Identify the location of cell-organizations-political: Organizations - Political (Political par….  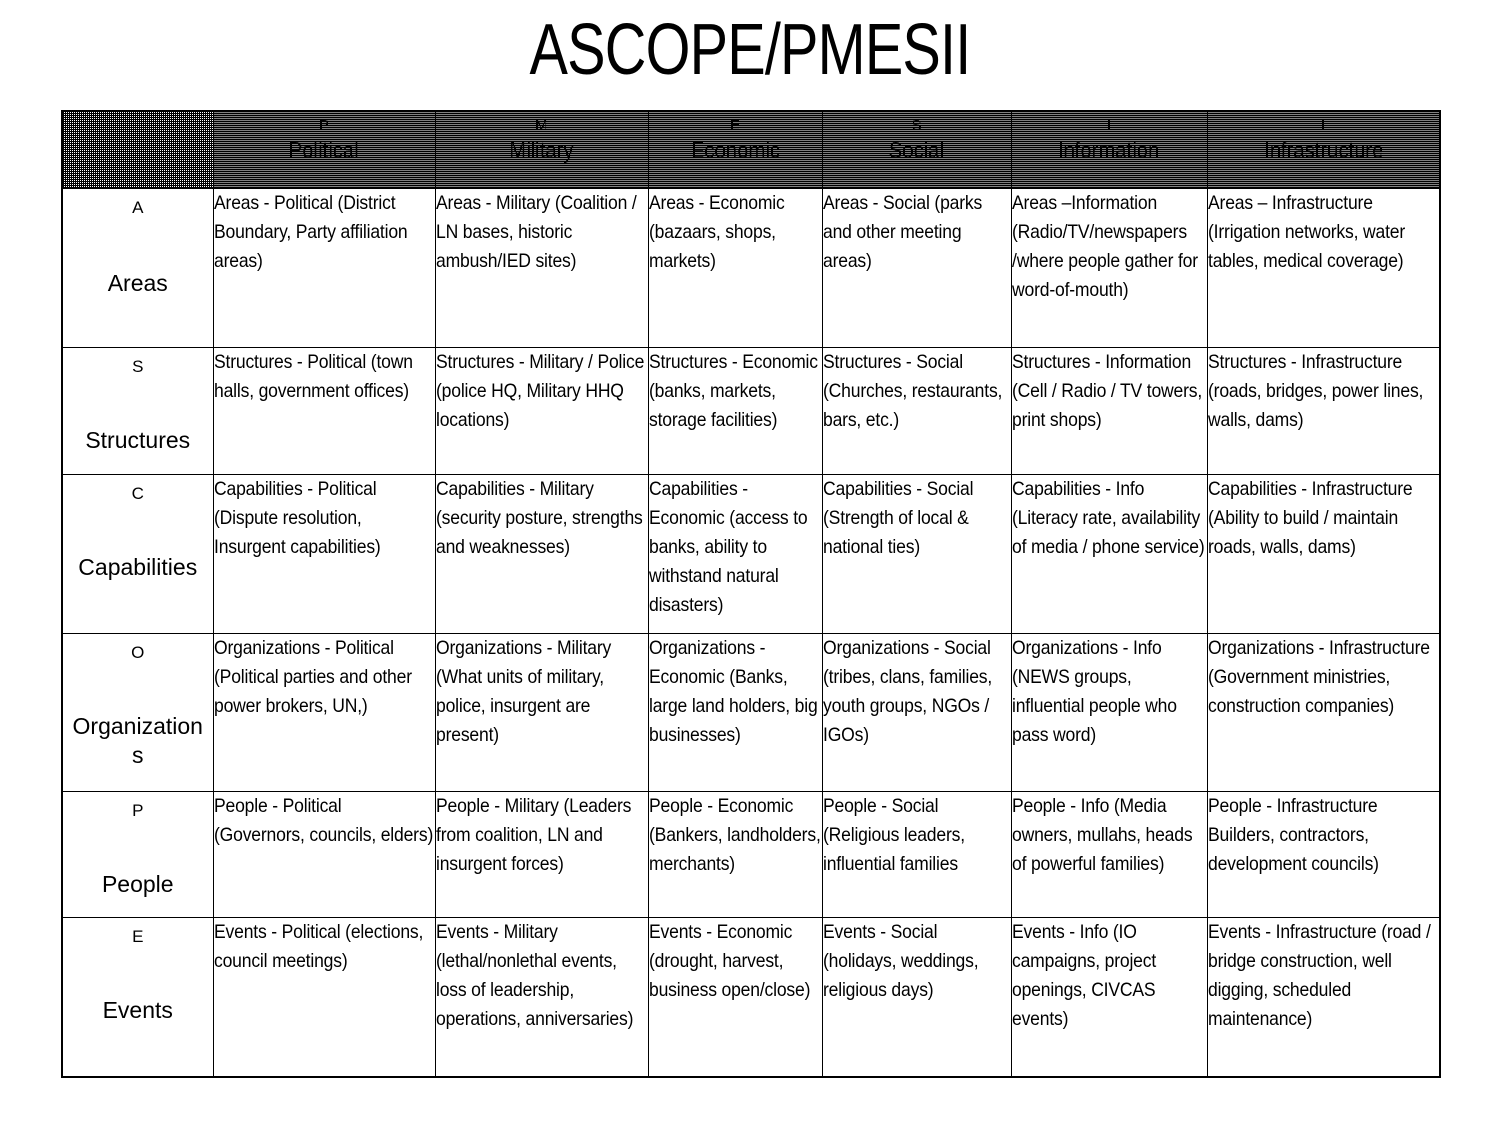
(324, 712).